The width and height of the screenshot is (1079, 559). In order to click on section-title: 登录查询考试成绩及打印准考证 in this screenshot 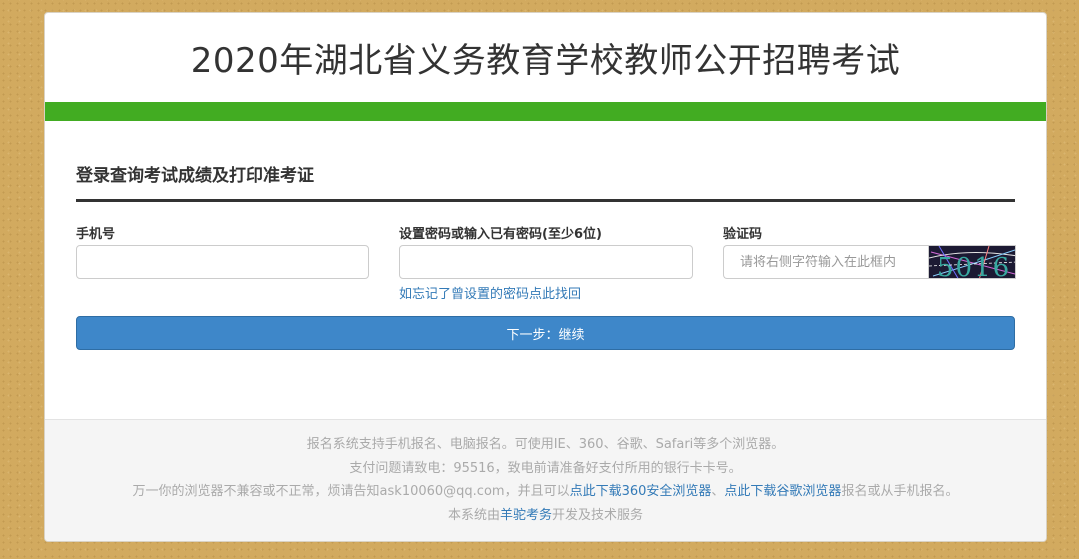, I will do `click(195, 176)`.